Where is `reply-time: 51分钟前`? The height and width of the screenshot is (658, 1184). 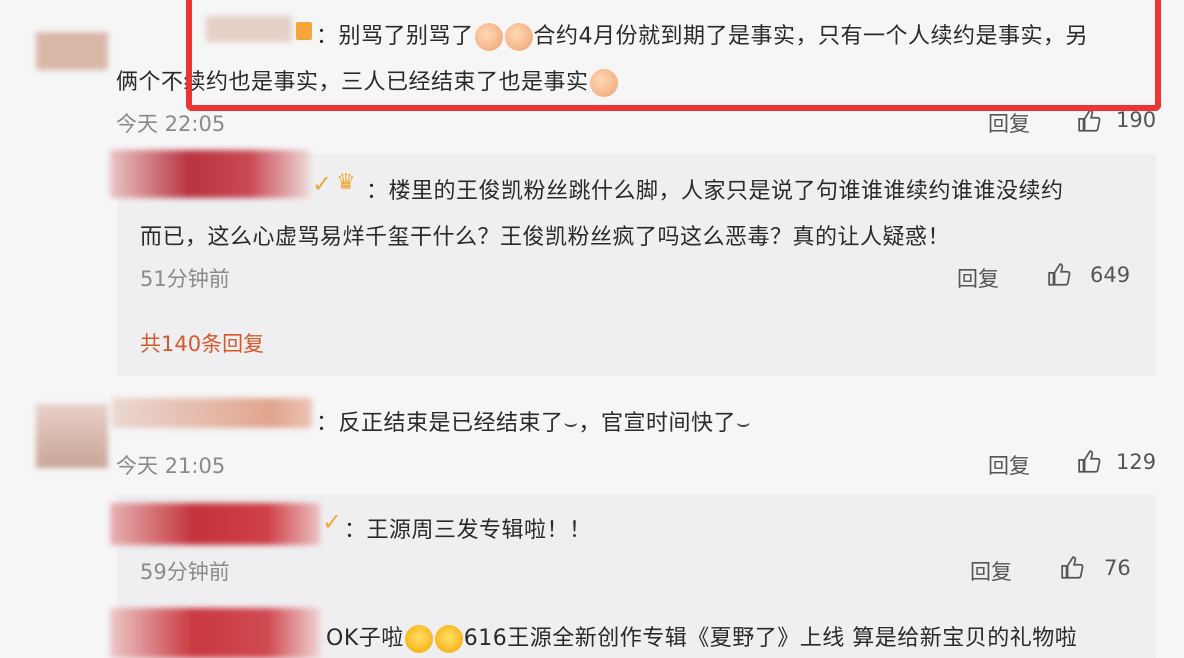 reply-time: 51分钟前 is located at coordinates (185, 279).